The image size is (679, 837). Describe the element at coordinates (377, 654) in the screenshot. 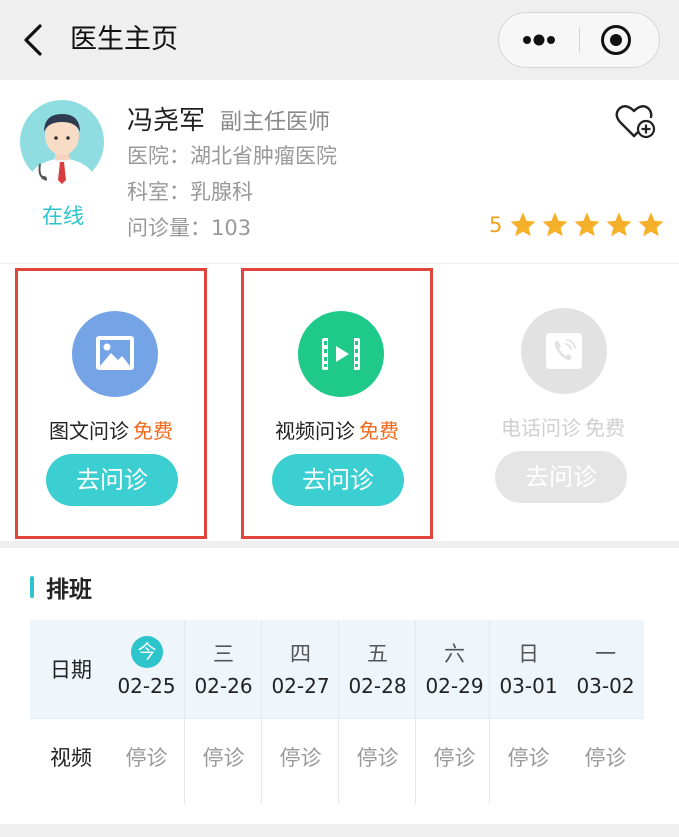

I see `weekday: 五` at that location.